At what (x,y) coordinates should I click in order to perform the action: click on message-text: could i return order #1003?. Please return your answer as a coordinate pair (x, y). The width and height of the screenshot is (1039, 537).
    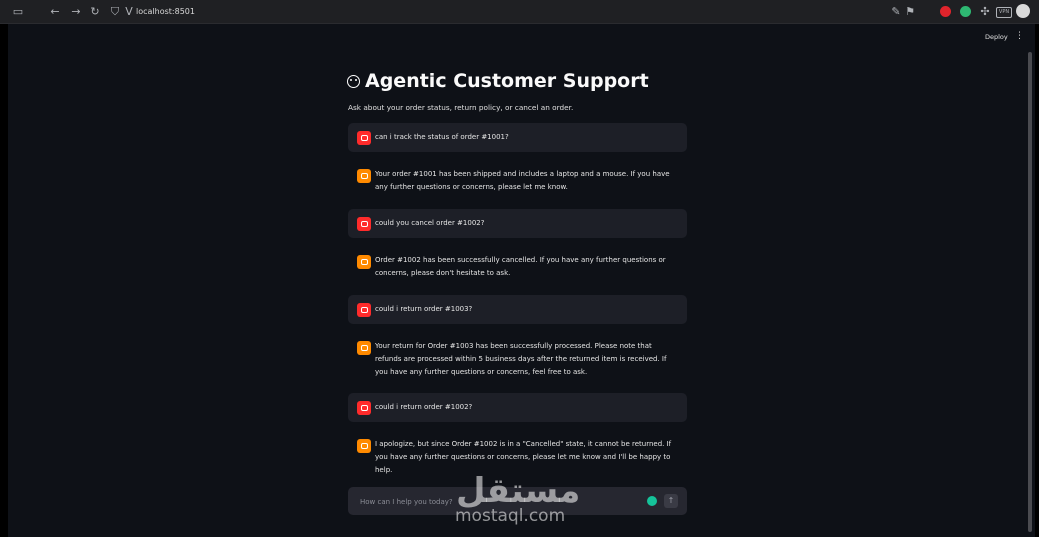
    Looking at the image, I should click on (424, 309).